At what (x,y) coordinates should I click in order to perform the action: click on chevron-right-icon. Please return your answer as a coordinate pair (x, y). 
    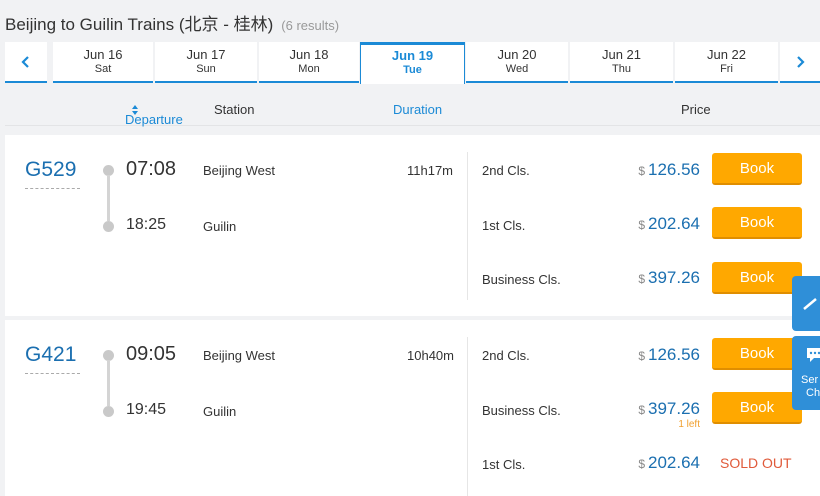
    Looking at the image, I should click on (801, 61).